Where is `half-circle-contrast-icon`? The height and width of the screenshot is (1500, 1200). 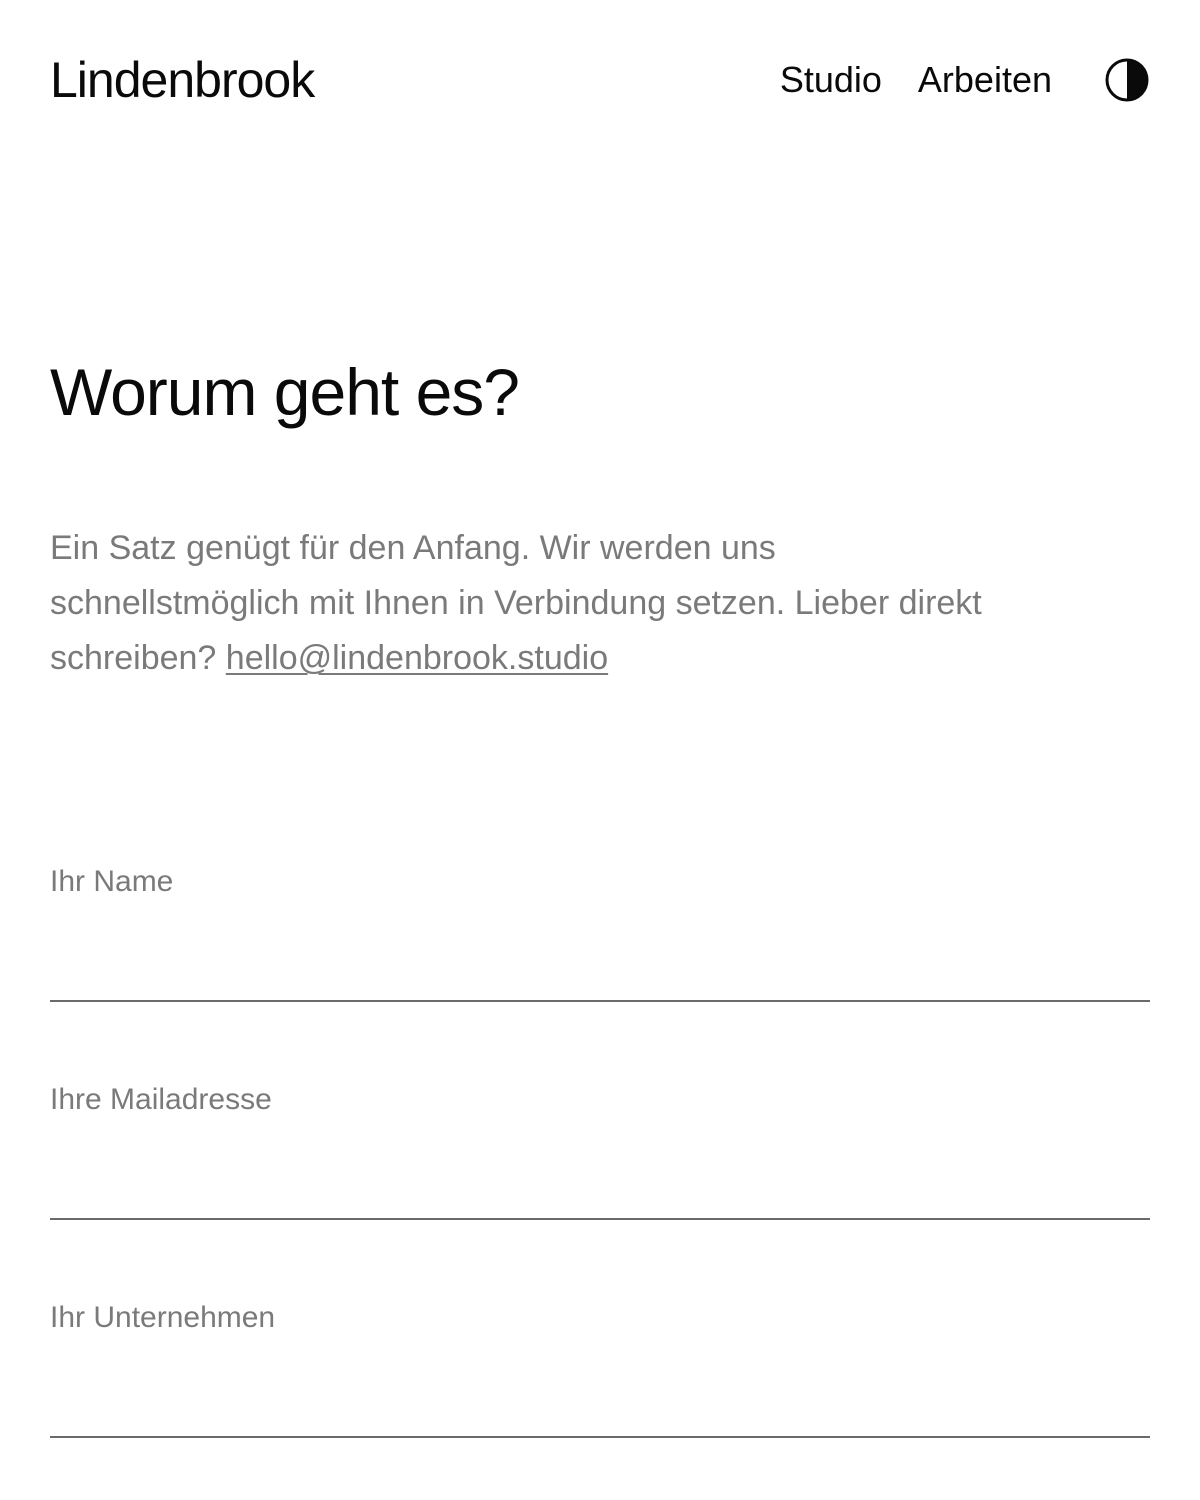
half-circle-contrast-icon is located at coordinates (1127, 80).